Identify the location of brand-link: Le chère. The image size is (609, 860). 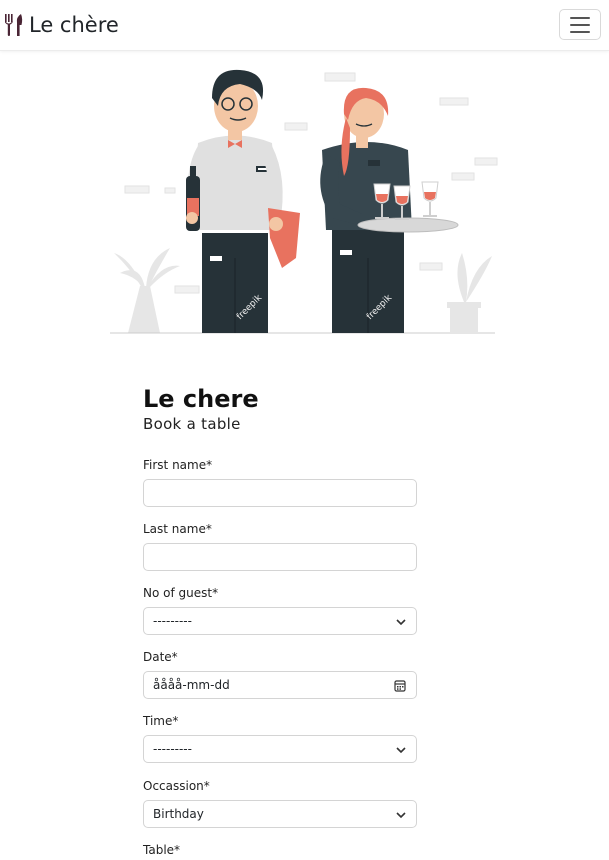
(61, 25).